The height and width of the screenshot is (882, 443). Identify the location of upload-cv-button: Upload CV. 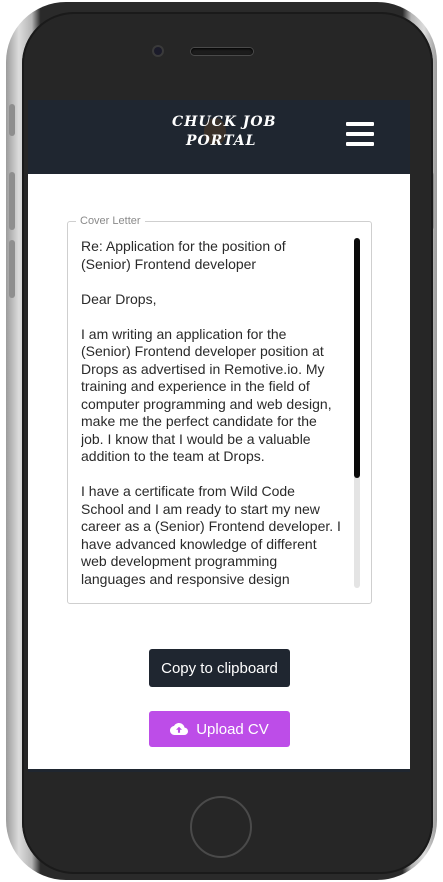
(219, 729).